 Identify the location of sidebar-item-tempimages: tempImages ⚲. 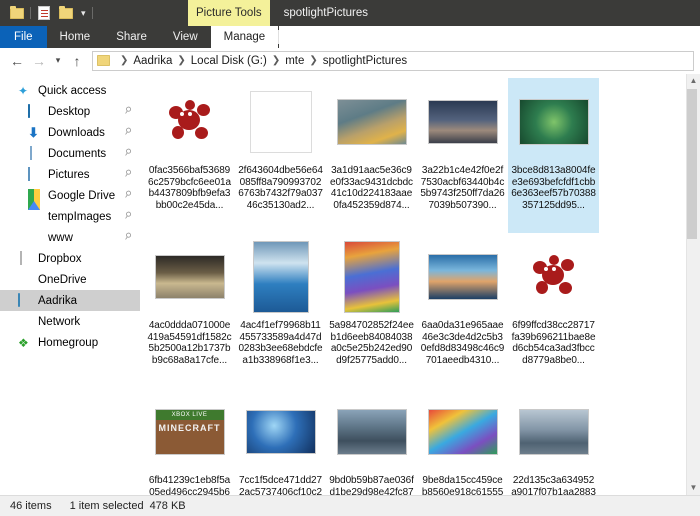
(70, 216).